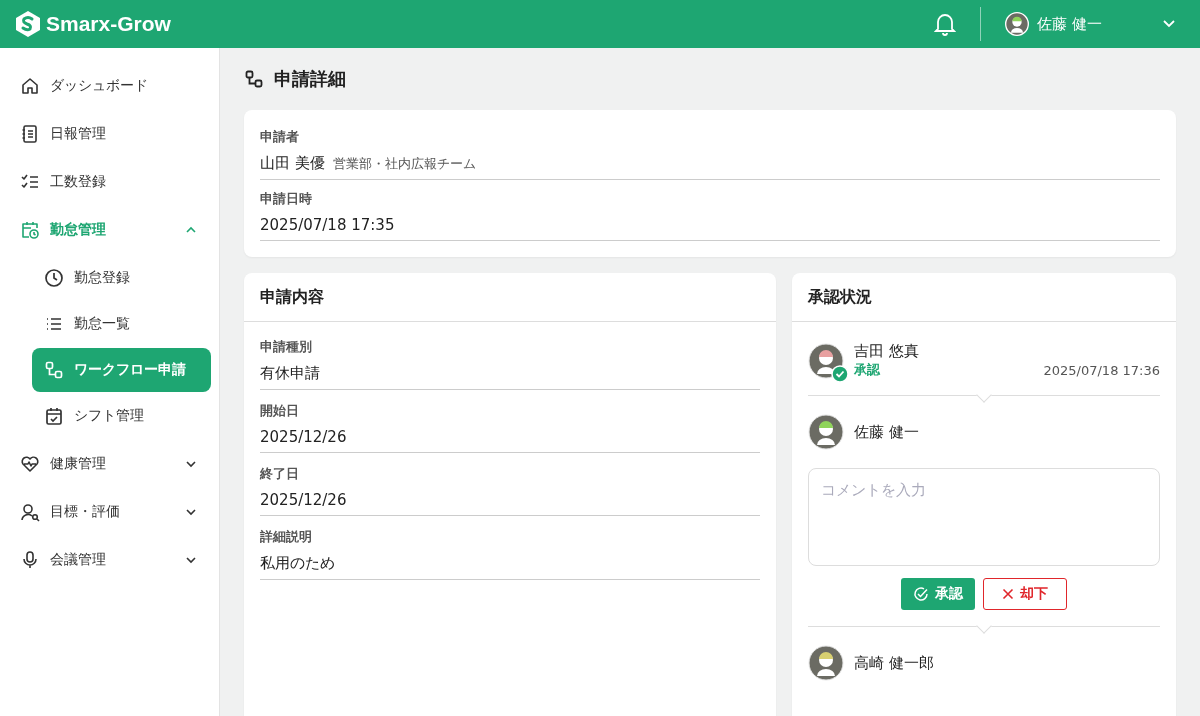 The height and width of the screenshot is (716, 1200). I want to click on status-text: 承認, so click(867, 370).